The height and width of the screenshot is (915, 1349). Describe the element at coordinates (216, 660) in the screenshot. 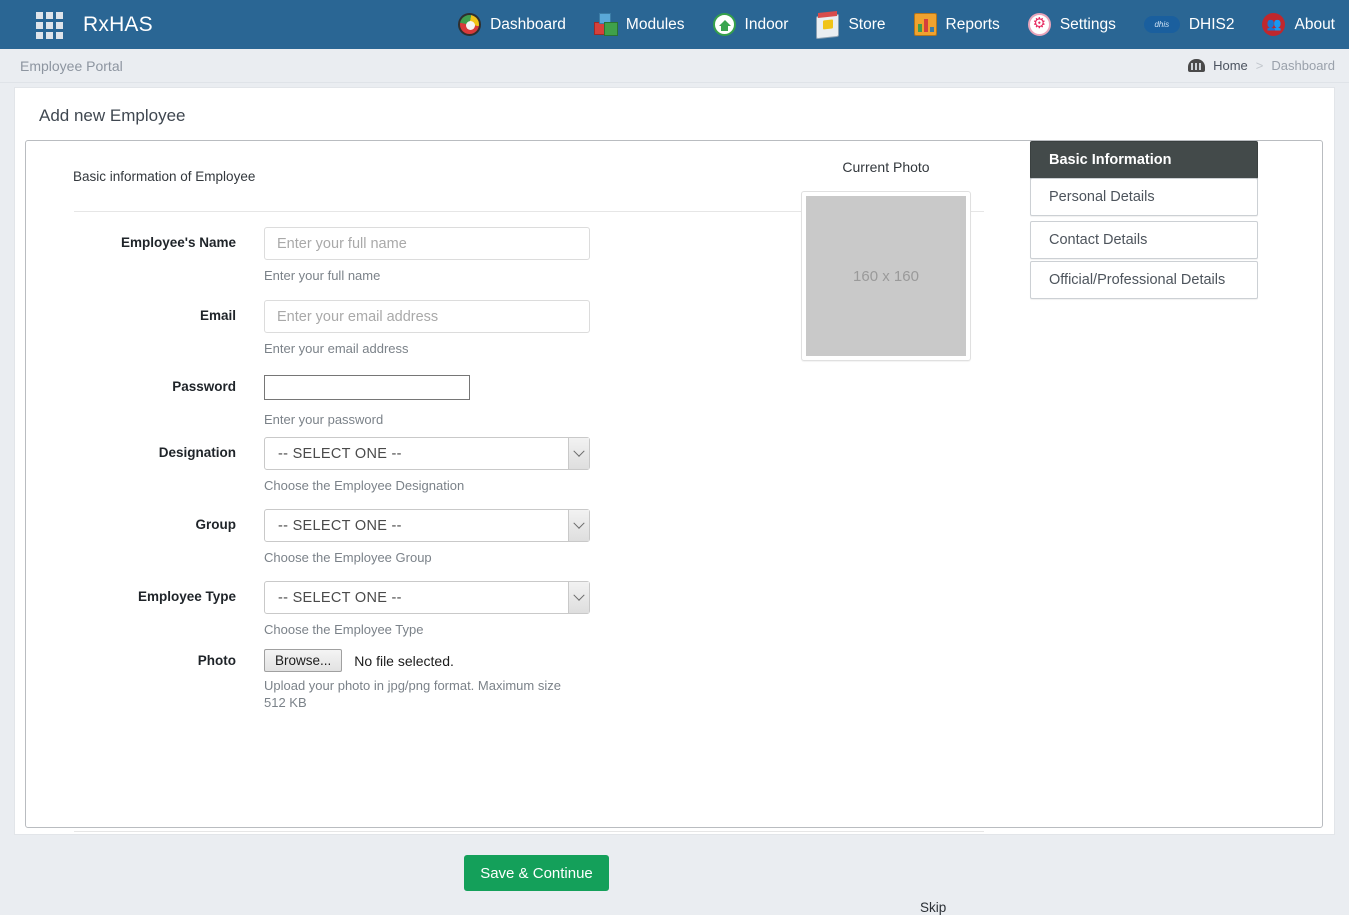

I see `label-photo: Photo` at that location.